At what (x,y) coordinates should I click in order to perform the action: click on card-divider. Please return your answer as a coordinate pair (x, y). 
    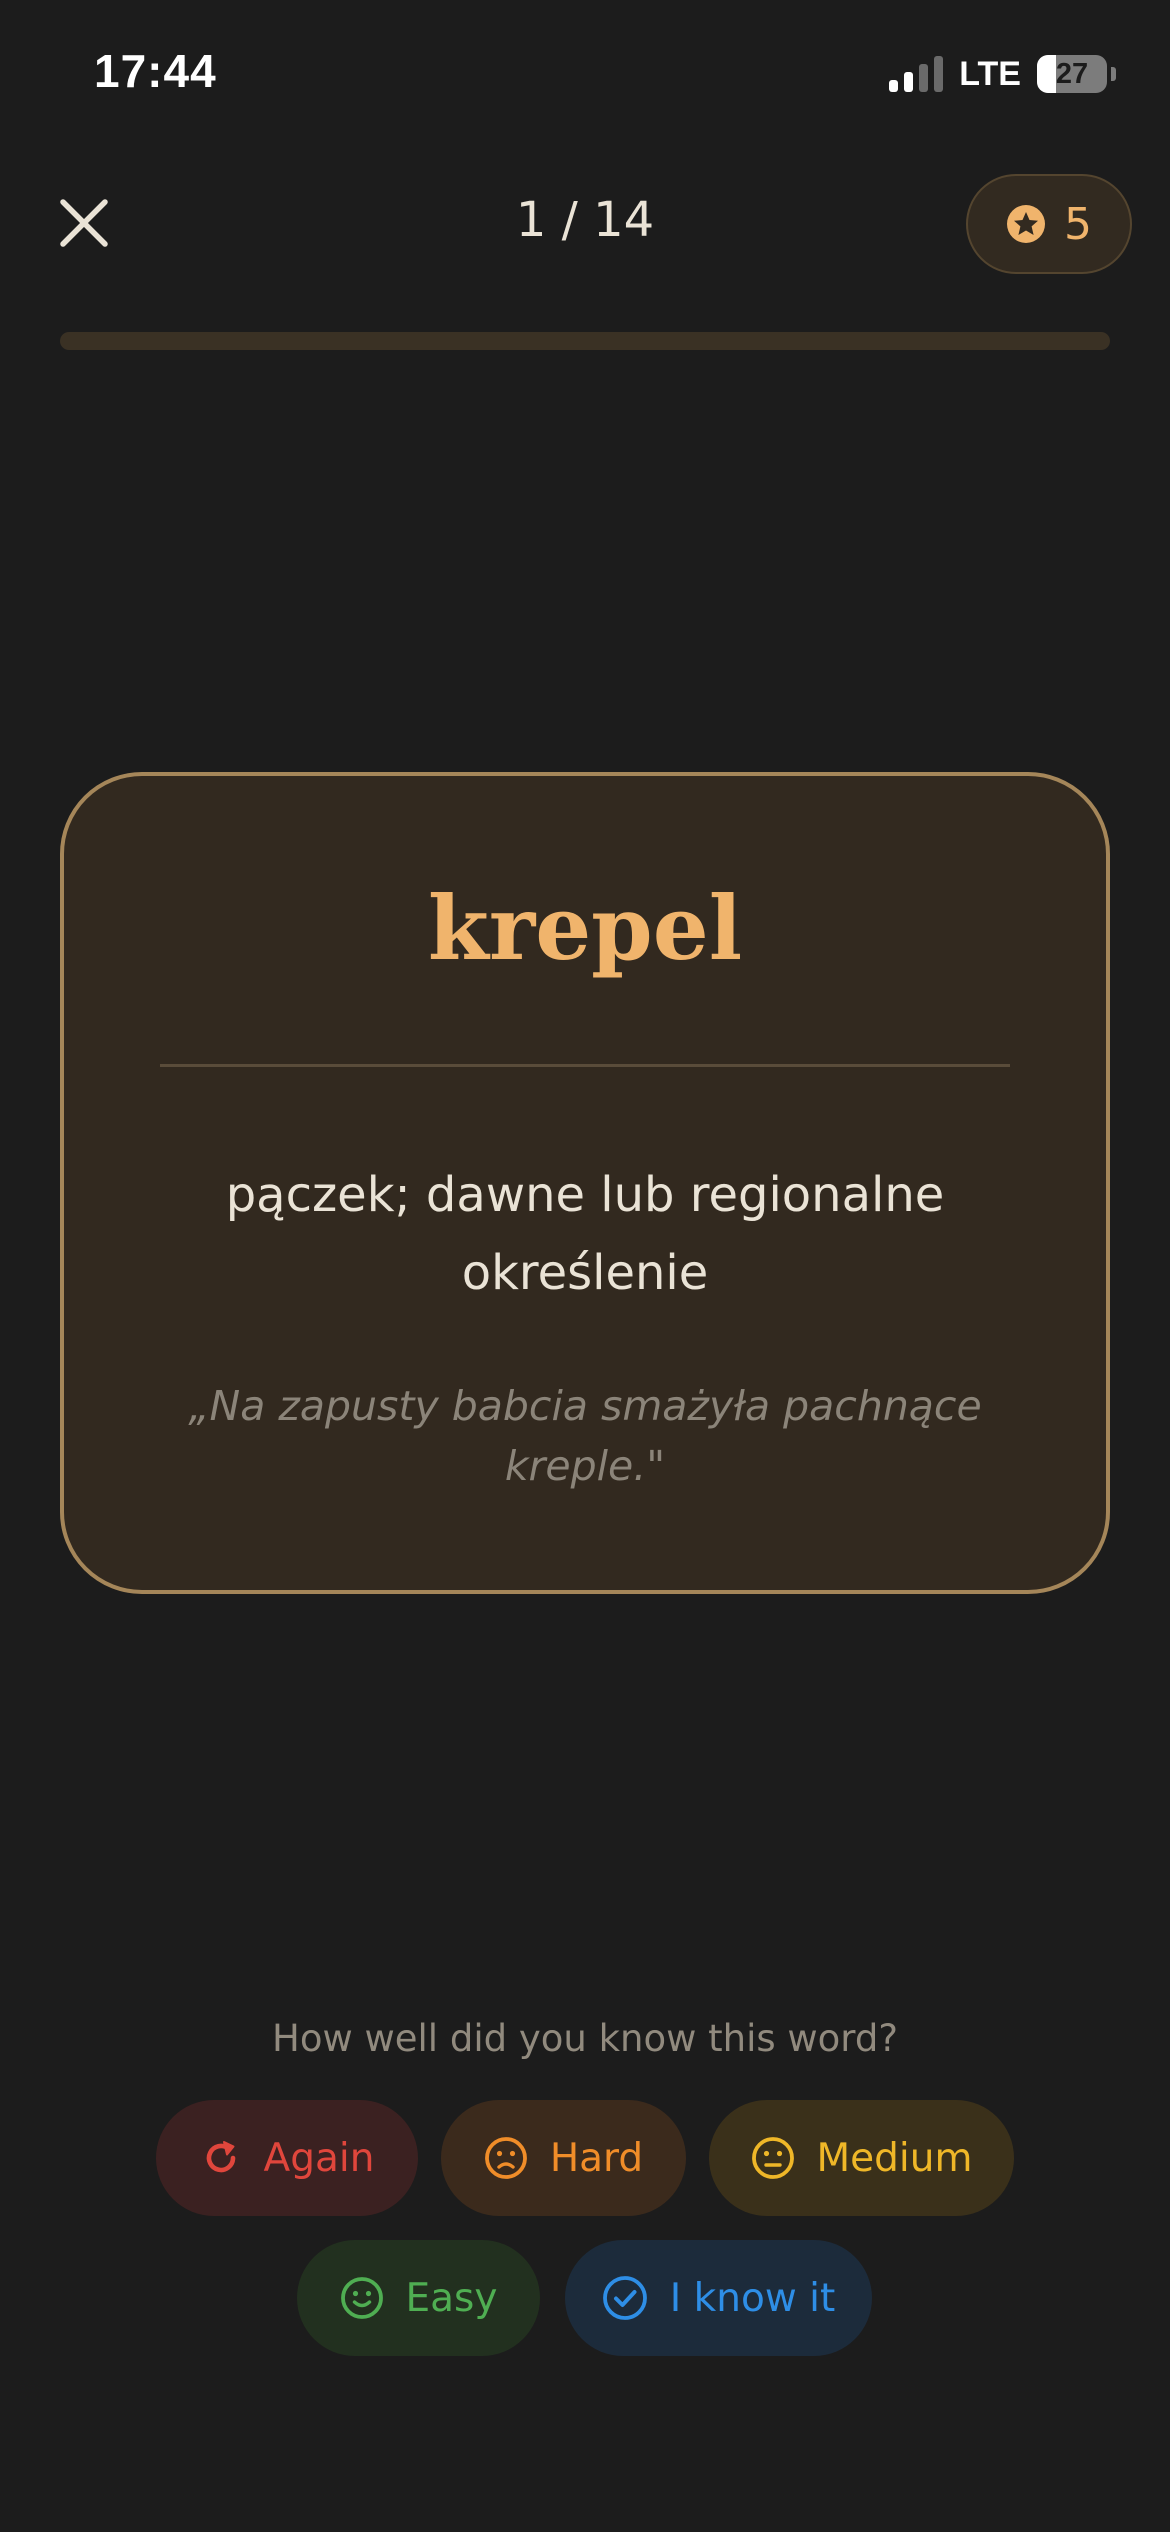
    Looking at the image, I should click on (585, 1065).